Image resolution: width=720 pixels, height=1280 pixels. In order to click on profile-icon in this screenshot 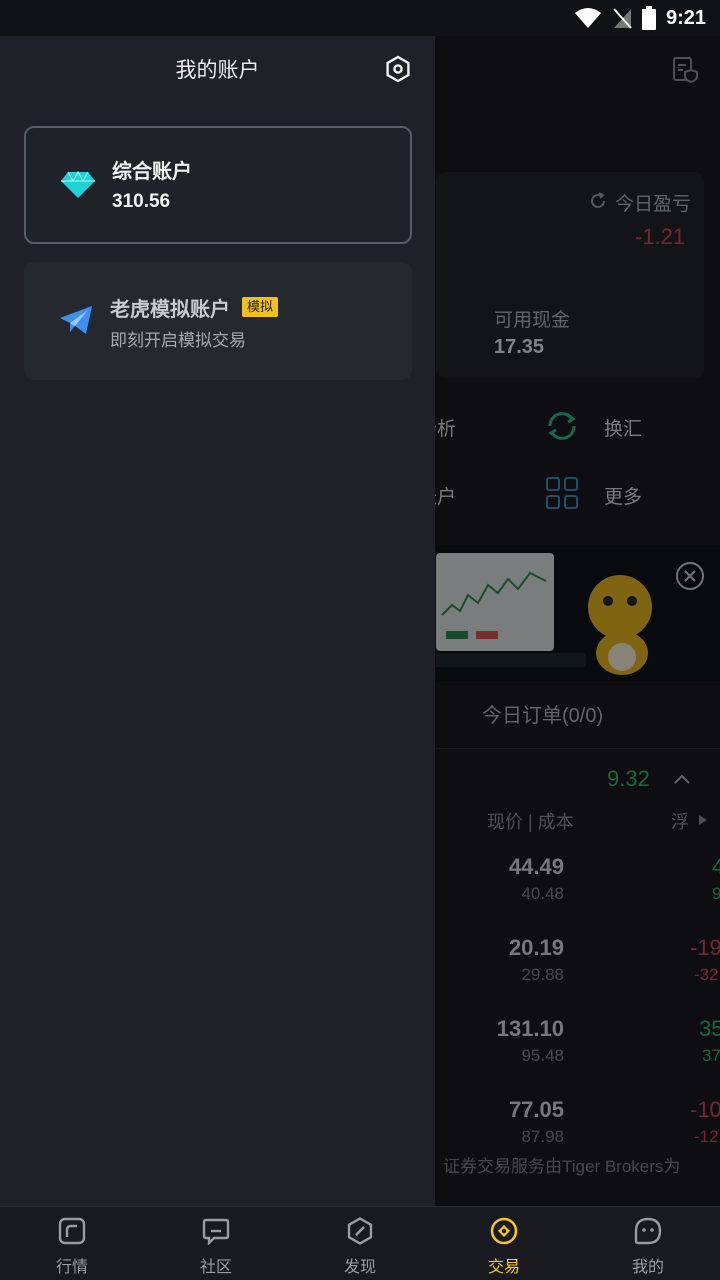, I will do `click(648, 1231)`.